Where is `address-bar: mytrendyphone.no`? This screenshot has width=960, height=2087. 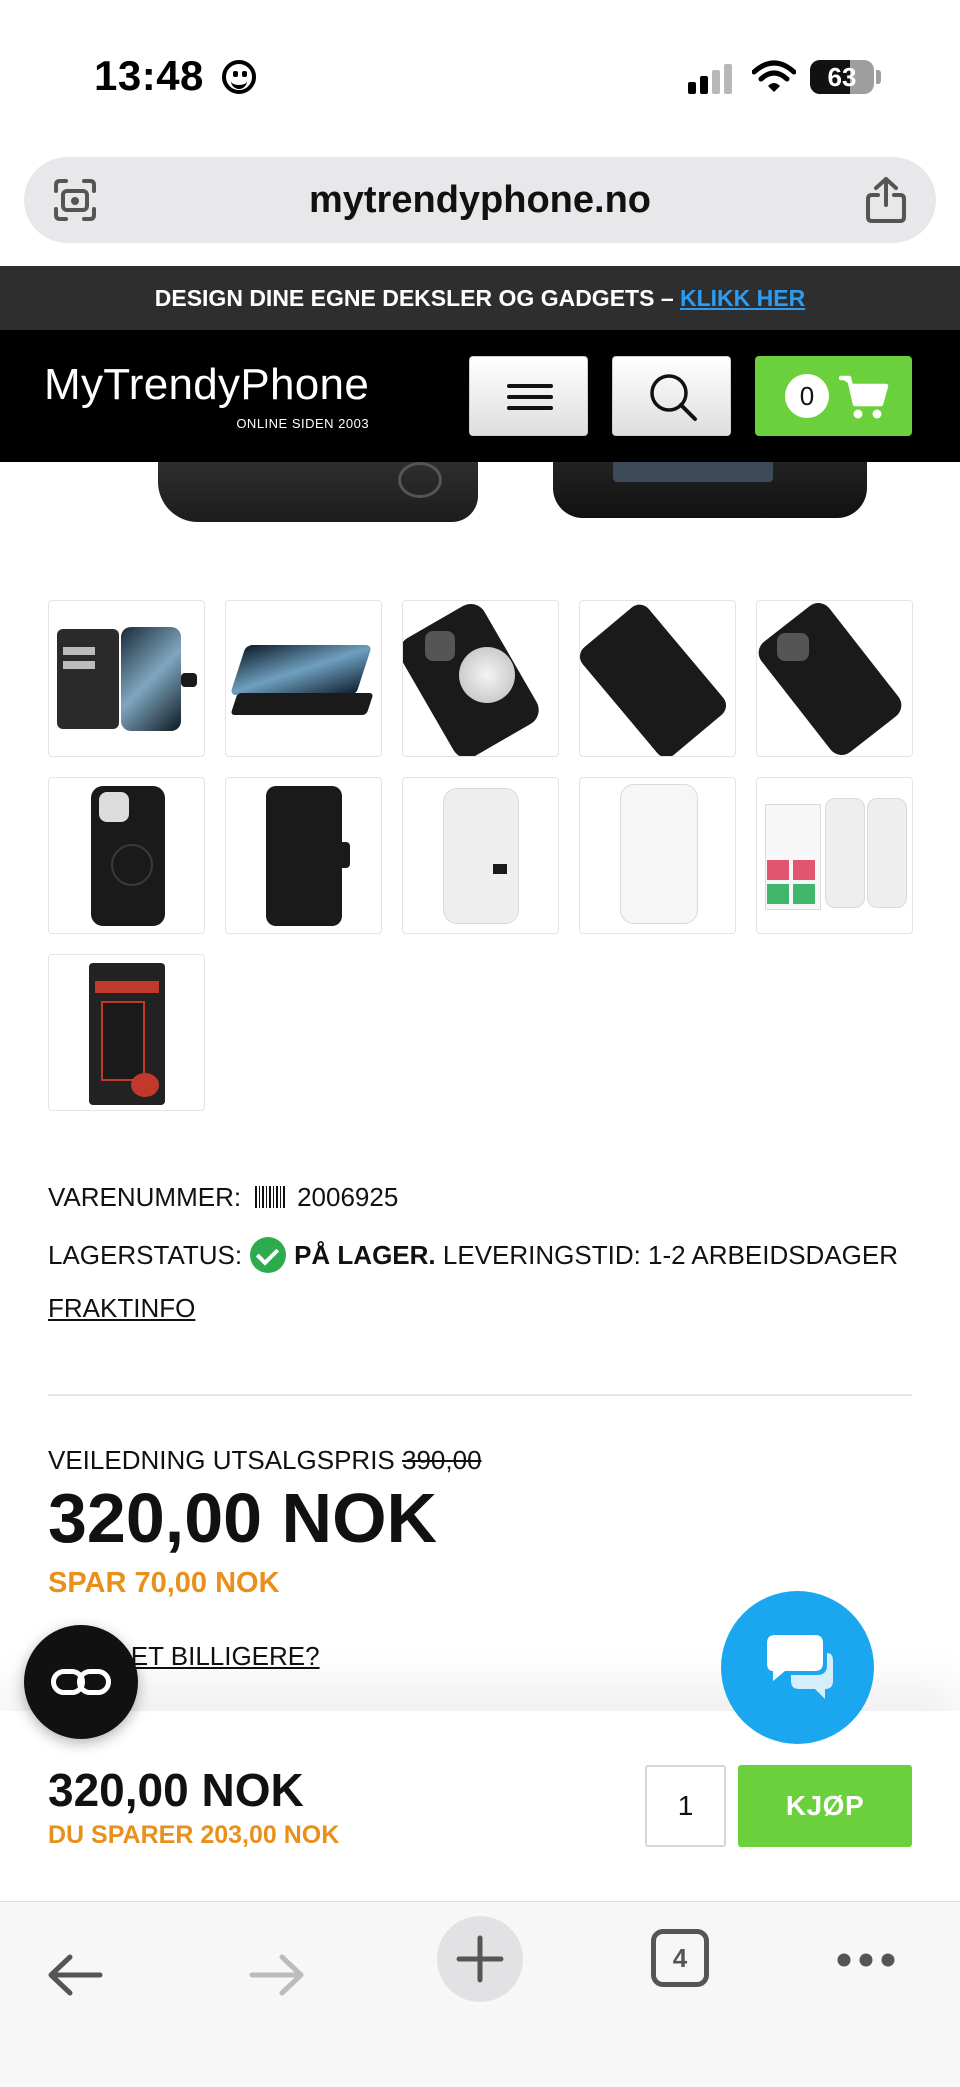 address-bar: mytrendyphone.no is located at coordinates (480, 200).